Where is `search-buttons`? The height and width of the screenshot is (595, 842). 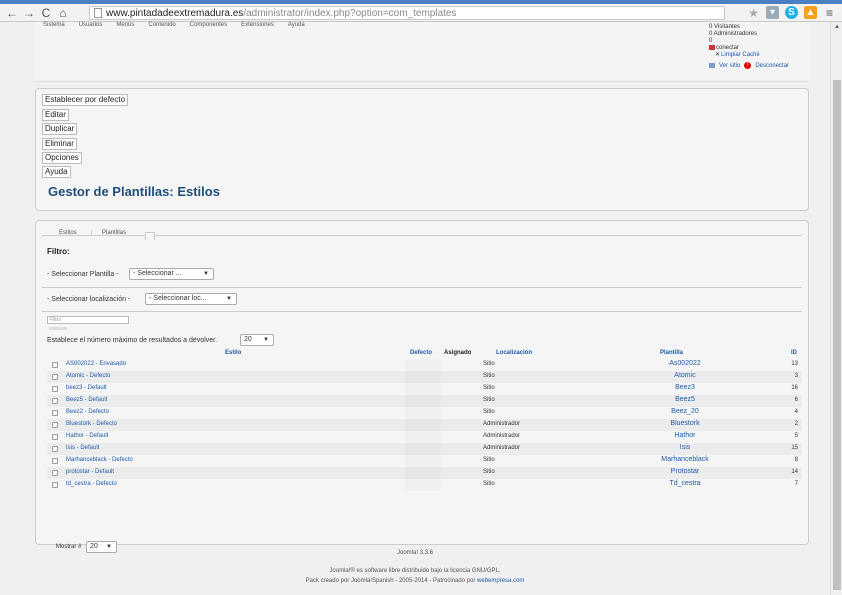 search-buttons is located at coordinates (58, 328).